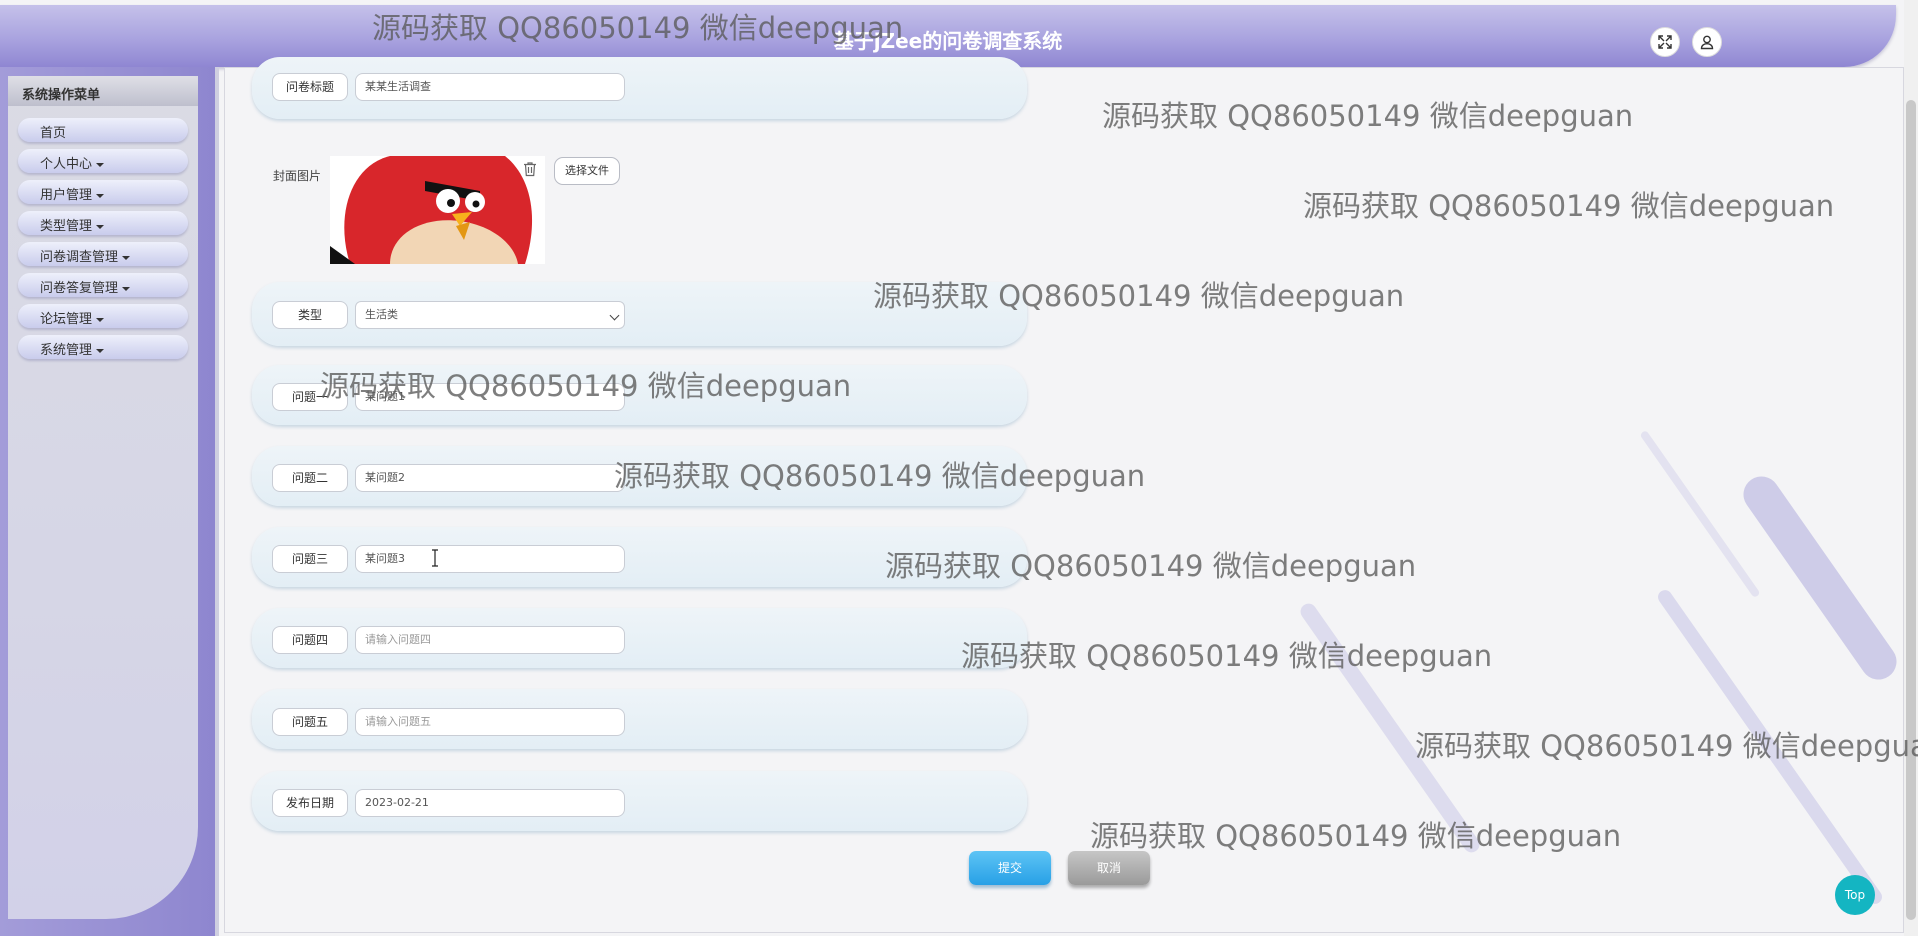 The width and height of the screenshot is (1918, 936). I want to click on q3-label: 问题三, so click(310, 559).